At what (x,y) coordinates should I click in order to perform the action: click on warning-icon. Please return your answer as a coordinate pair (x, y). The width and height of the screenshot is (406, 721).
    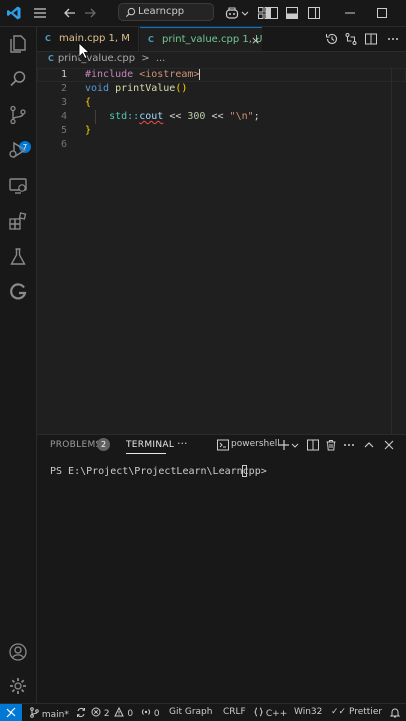
    Looking at the image, I should click on (119, 712).